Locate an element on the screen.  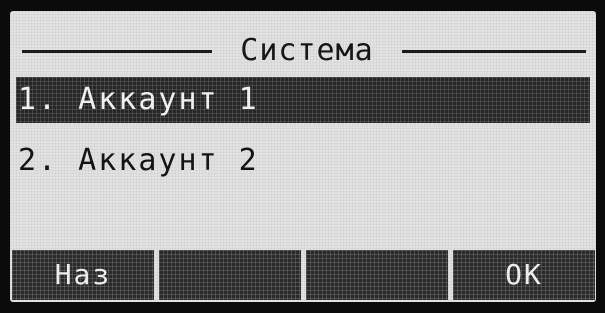
menu-item-account-1: 1. Аккаунт 1 is located at coordinates (303, 100).